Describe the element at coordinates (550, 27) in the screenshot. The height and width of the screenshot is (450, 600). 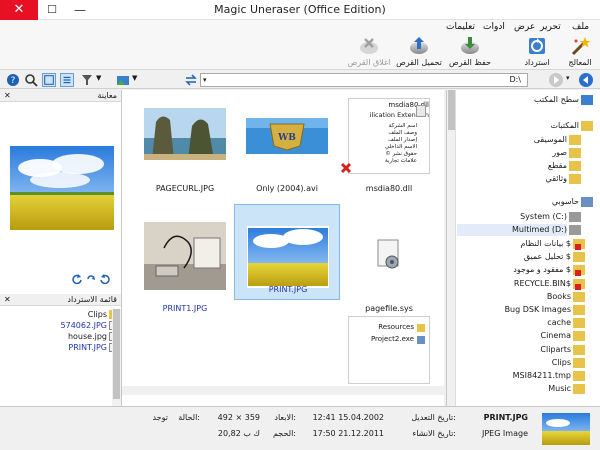
I see `menu-edit: تحرير` at that location.